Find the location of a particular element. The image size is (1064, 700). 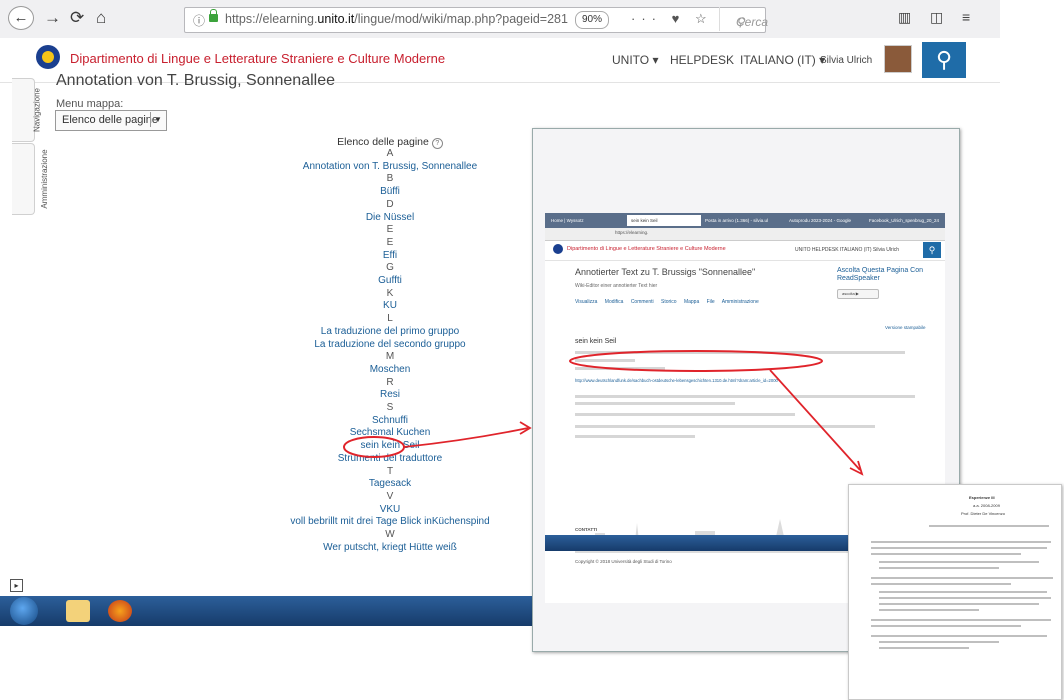

overlay-tab: sein kein Seil is located at coordinates (664, 220).